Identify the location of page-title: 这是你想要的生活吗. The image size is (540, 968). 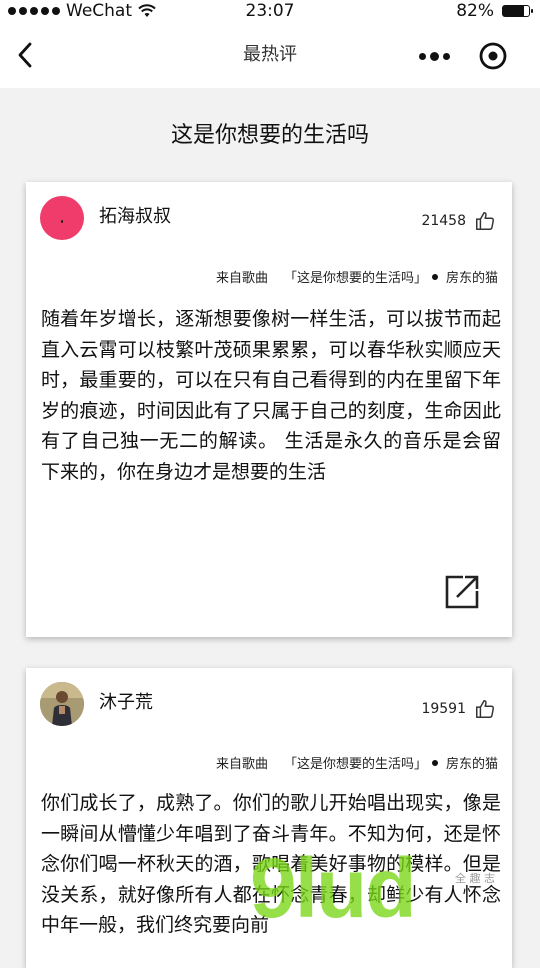
(269, 135).